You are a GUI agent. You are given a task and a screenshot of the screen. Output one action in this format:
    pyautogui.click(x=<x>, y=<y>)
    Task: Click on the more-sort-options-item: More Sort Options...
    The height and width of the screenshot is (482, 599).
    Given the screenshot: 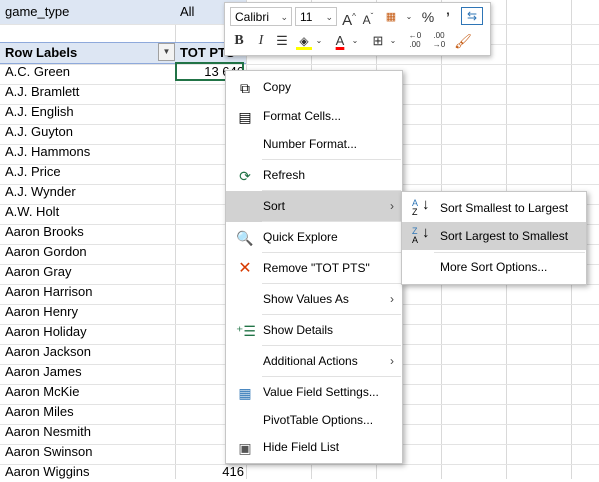 What is the action you would take?
    pyautogui.click(x=494, y=267)
    